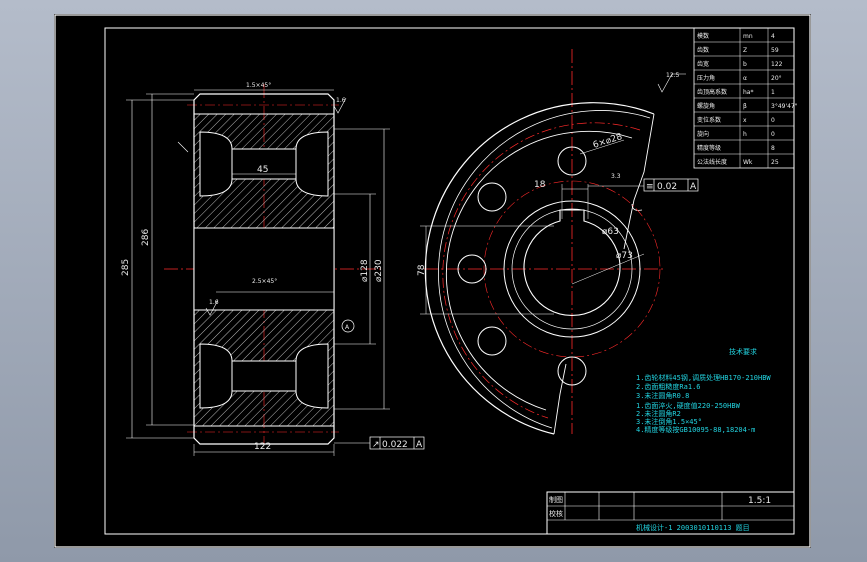 The height and width of the screenshot is (562, 867). Describe the element at coordinates (759, 501) in the screenshot. I see `tb-scale: 1.5:1` at that location.